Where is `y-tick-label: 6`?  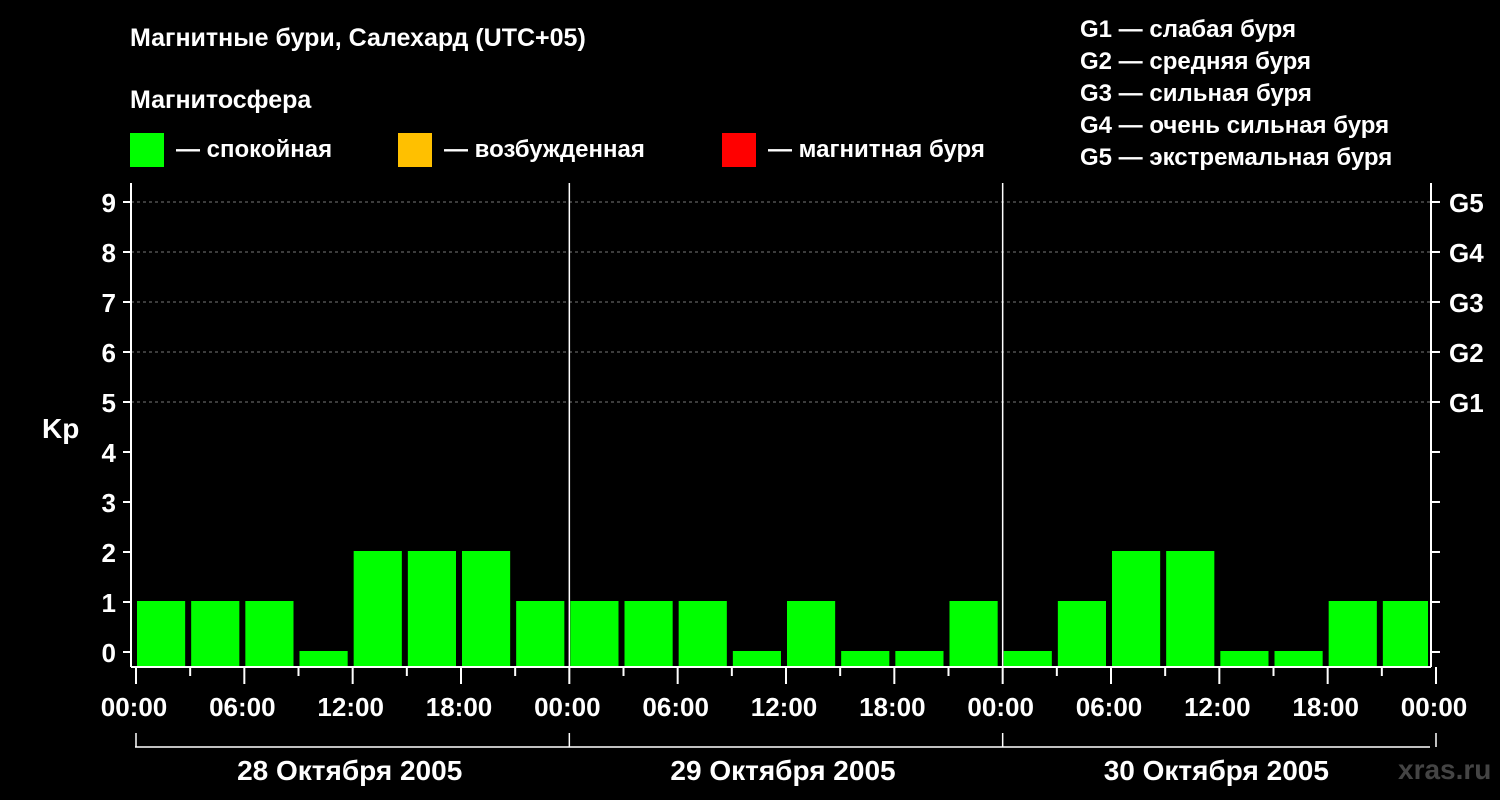
y-tick-label: 6 is located at coordinates (109, 353).